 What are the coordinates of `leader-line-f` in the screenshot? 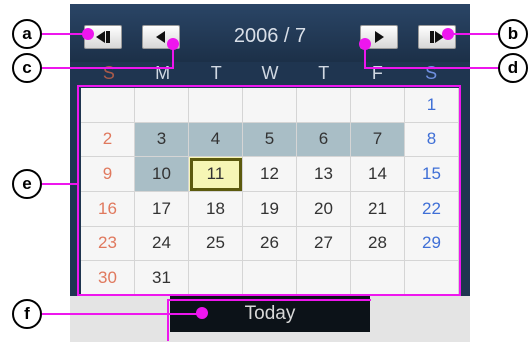 It's located at (121, 314).